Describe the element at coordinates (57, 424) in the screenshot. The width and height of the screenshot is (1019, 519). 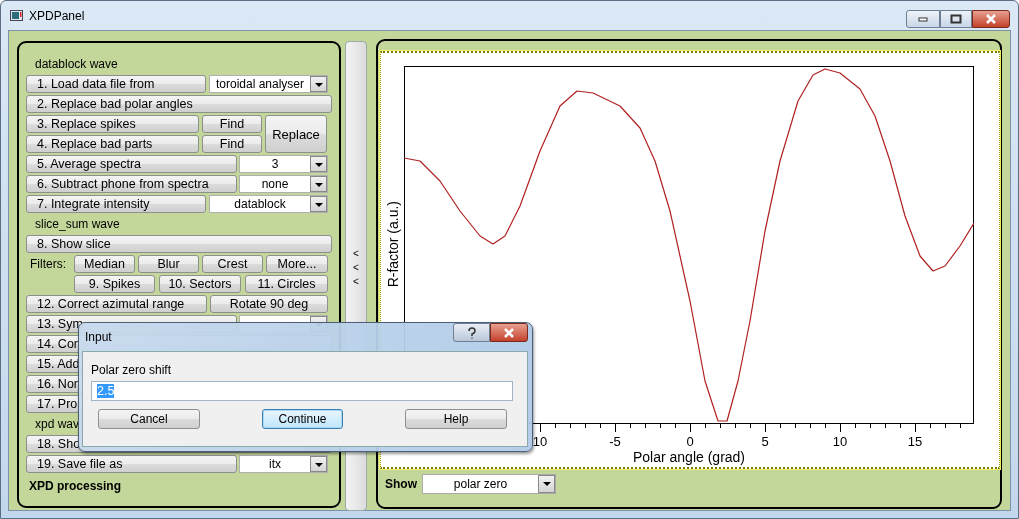
I see `section-heading: xpd wav` at that location.